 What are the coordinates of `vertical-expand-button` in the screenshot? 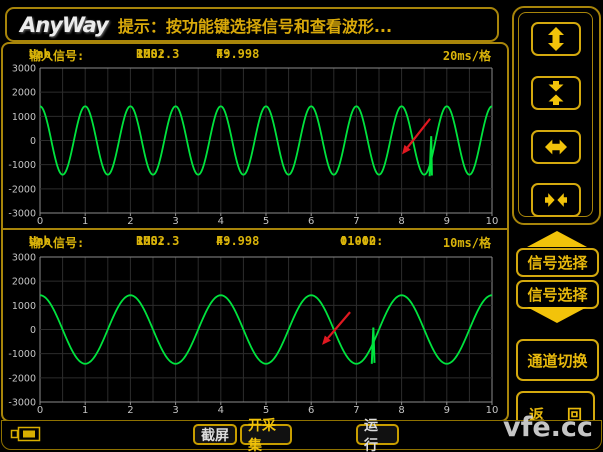 It's located at (556, 39).